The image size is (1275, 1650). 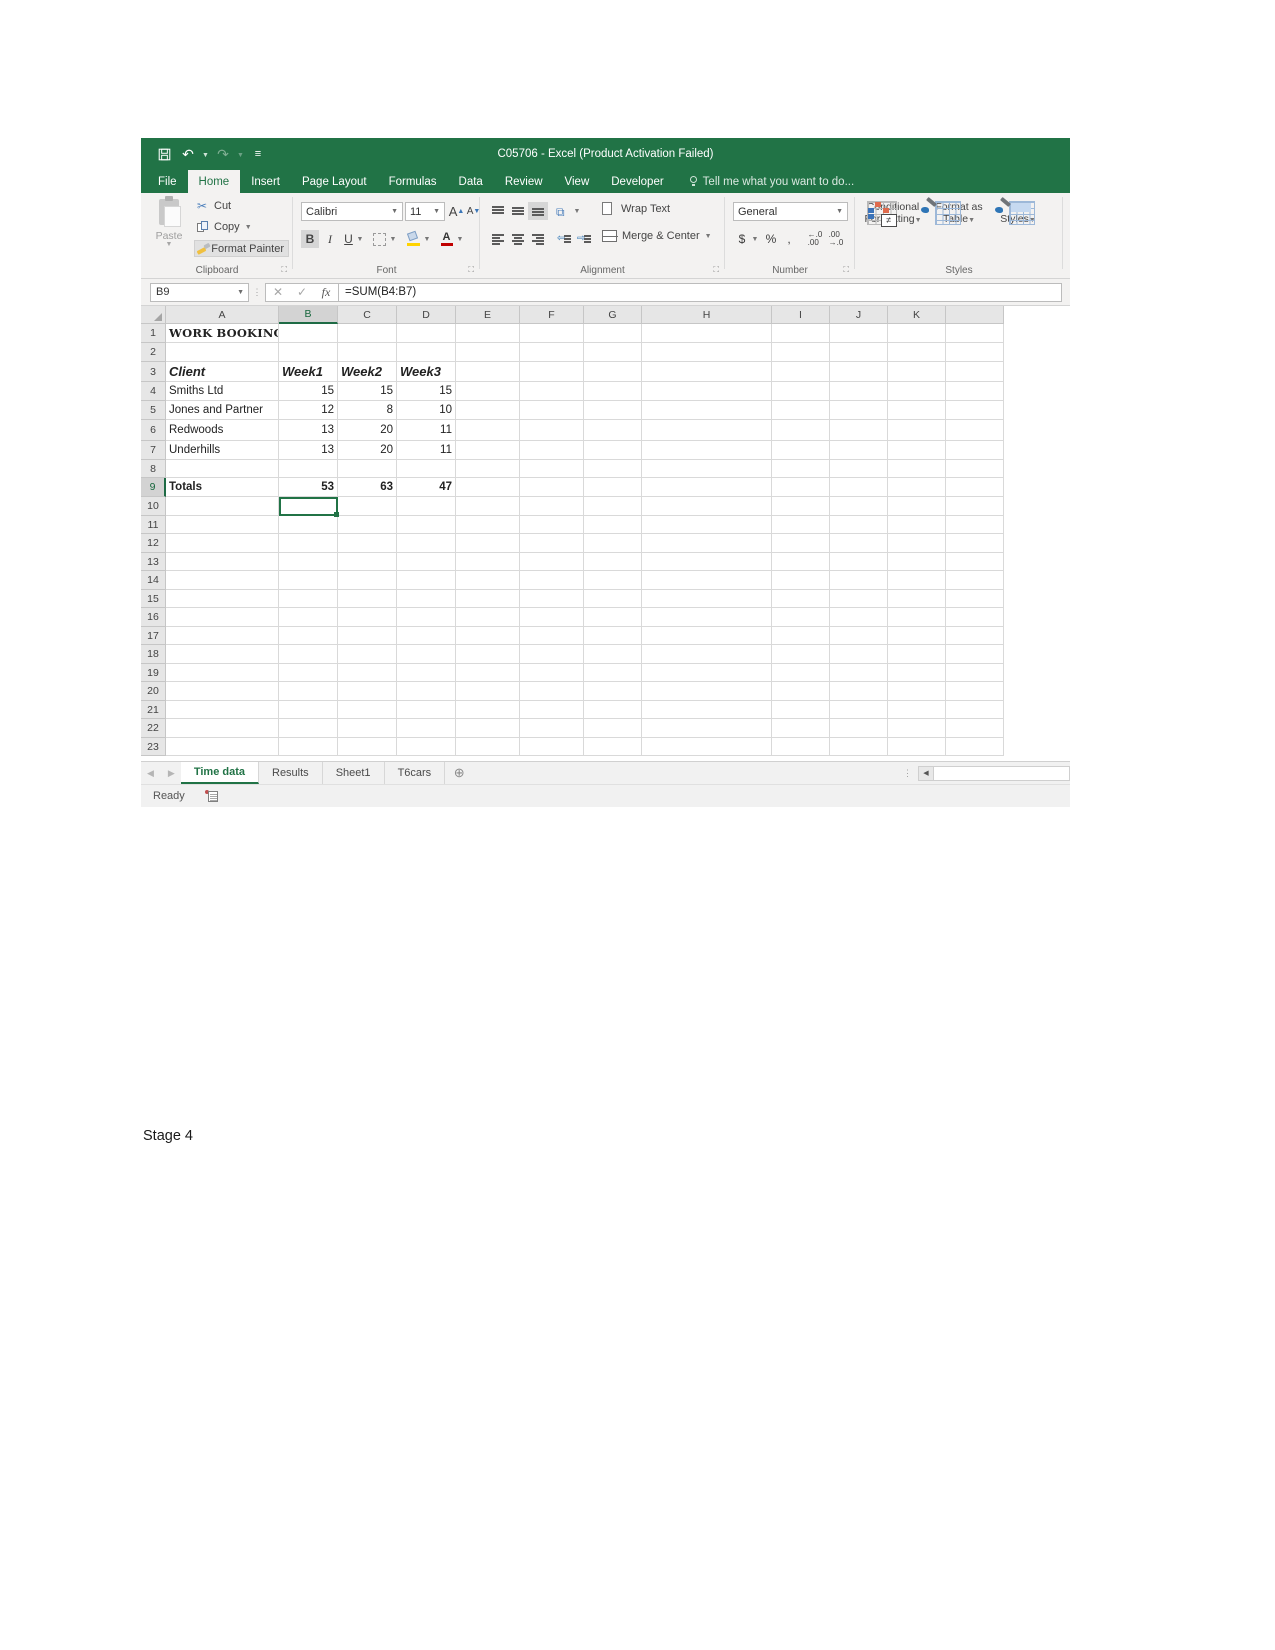 What do you see at coordinates (367, 617) in the screenshot?
I see `cell-C16` at bounding box center [367, 617].